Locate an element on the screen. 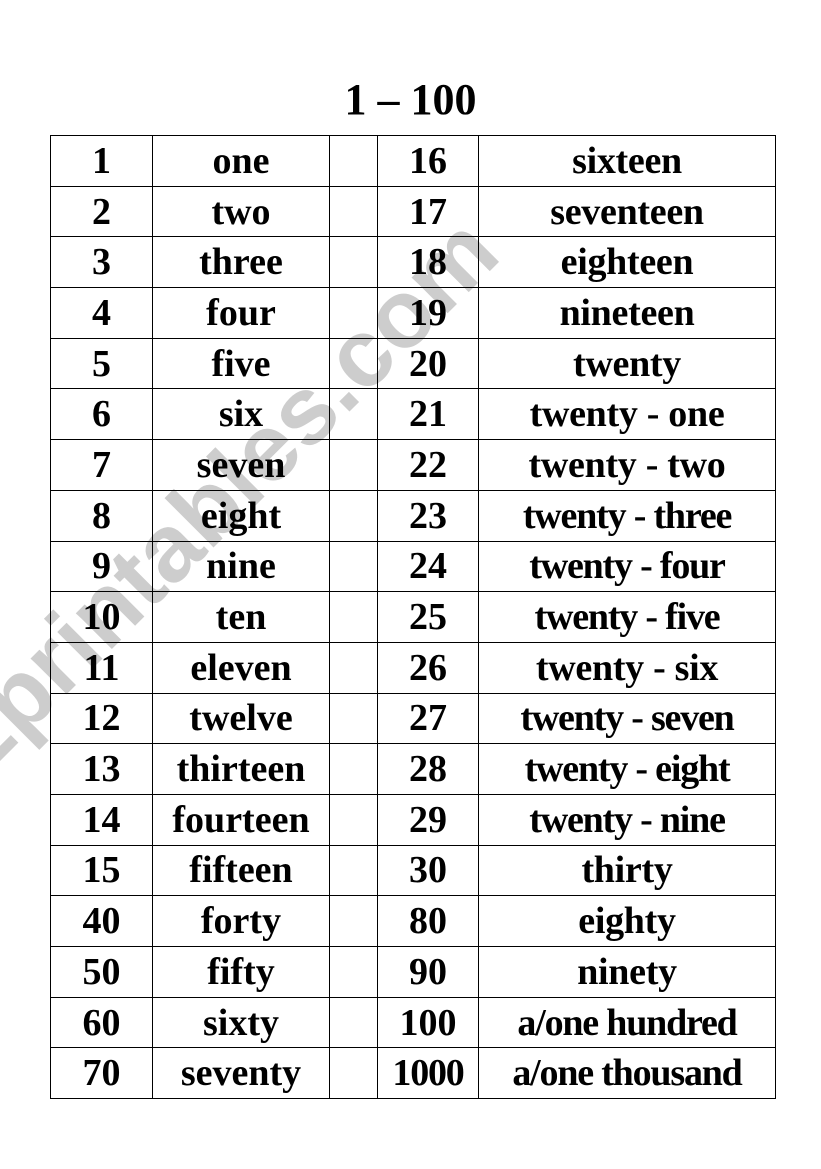 This screenshot has height=1169, width=821. word-cell-right: eighty is located at coordinates (627, 921).